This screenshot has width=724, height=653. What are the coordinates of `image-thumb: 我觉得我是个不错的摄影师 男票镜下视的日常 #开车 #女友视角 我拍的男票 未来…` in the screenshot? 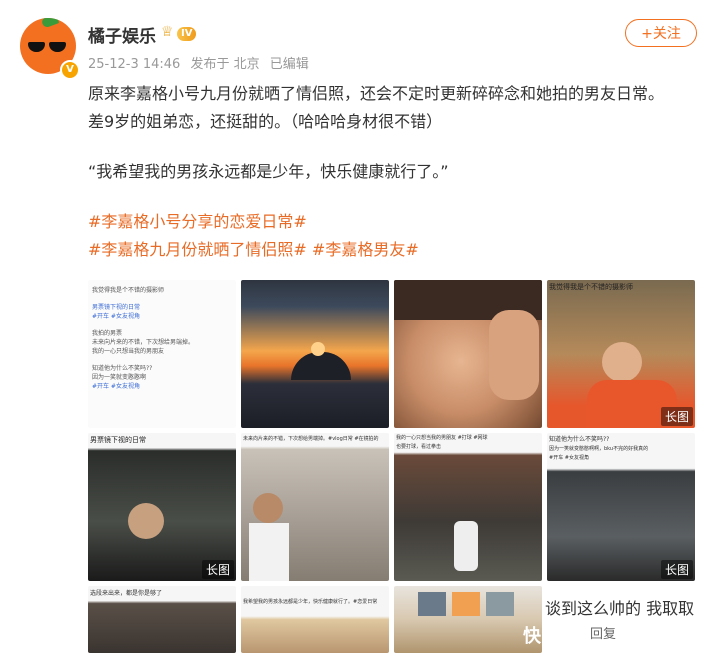 It's located at (162, 354).